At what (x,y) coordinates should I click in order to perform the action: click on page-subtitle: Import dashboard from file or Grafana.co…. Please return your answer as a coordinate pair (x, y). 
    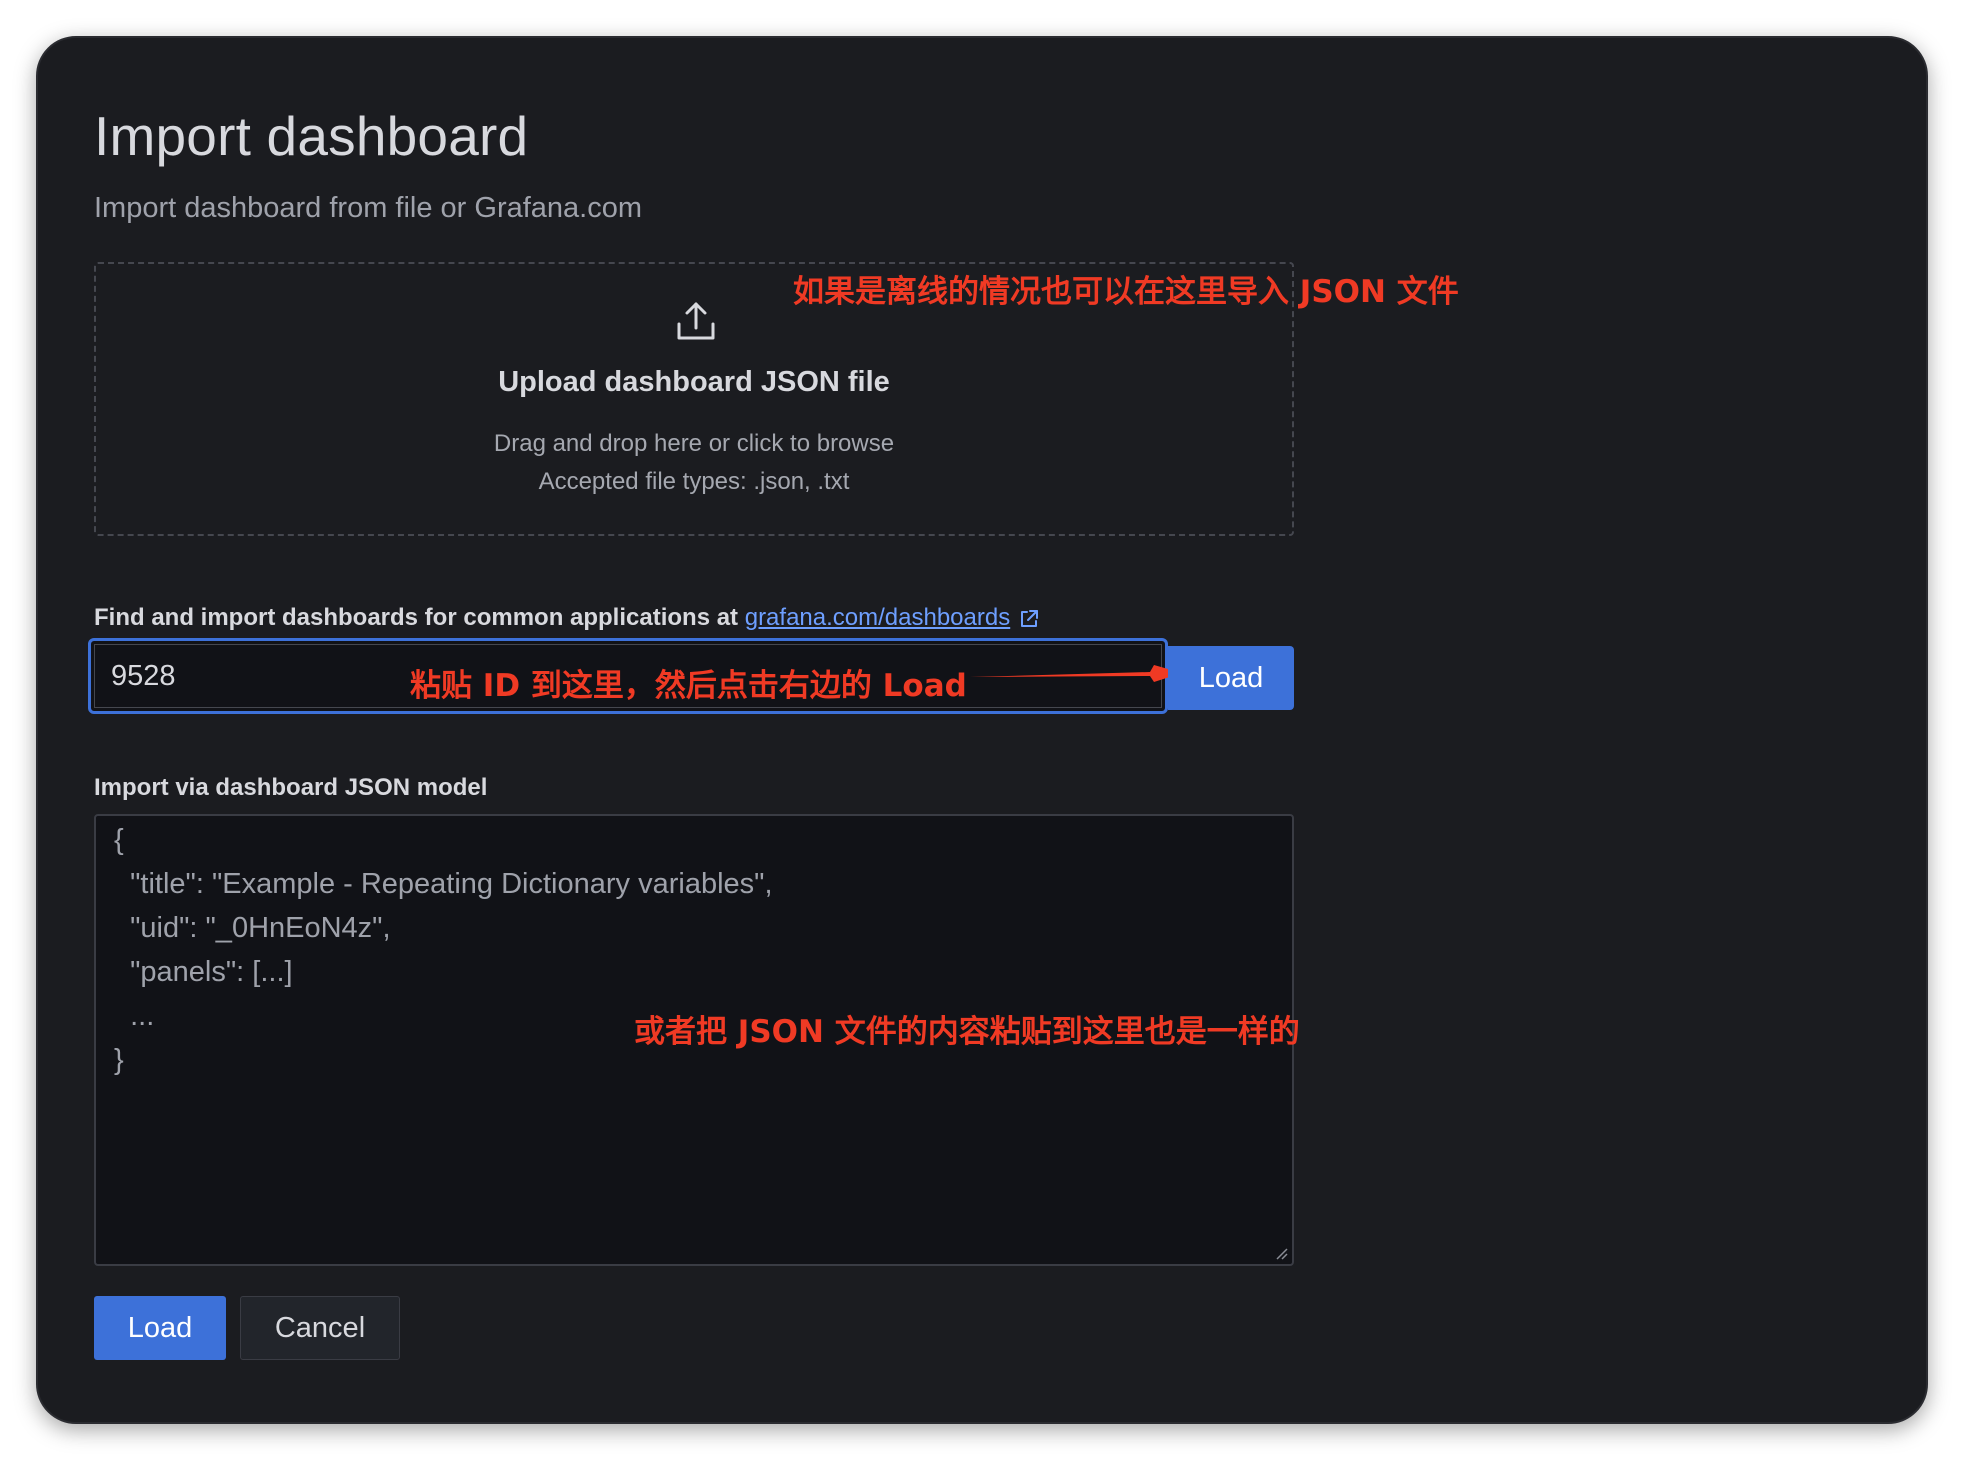
    Looking at the image, I should click on (368, 208).